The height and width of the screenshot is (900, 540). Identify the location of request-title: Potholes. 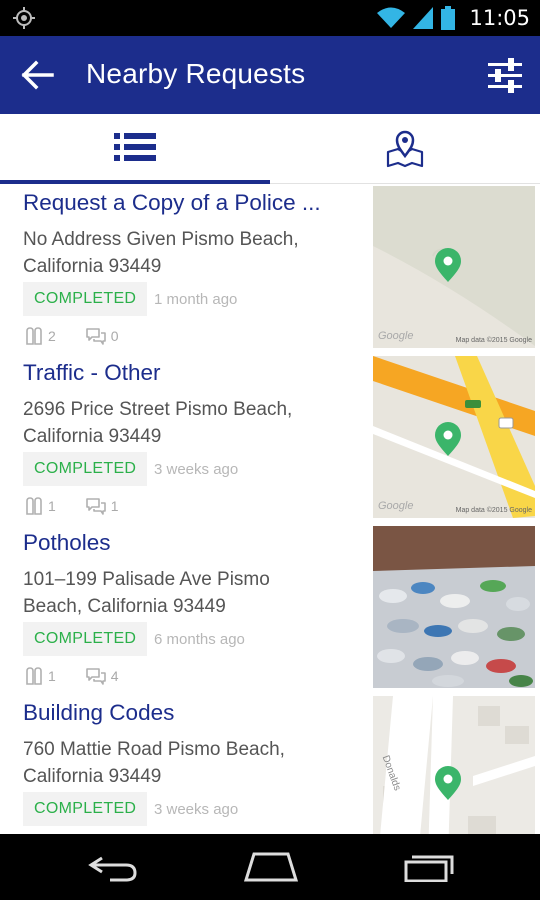
(67, 543).